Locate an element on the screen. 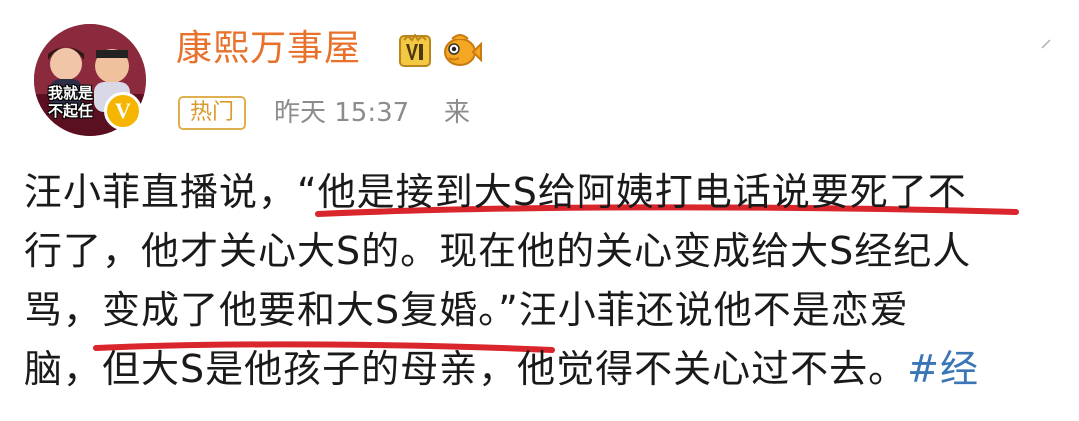  post-text-line: 脑，但大S是他孩子的母亲，他觉得不关心过不去。#经 is located at coordinates (501, 369).